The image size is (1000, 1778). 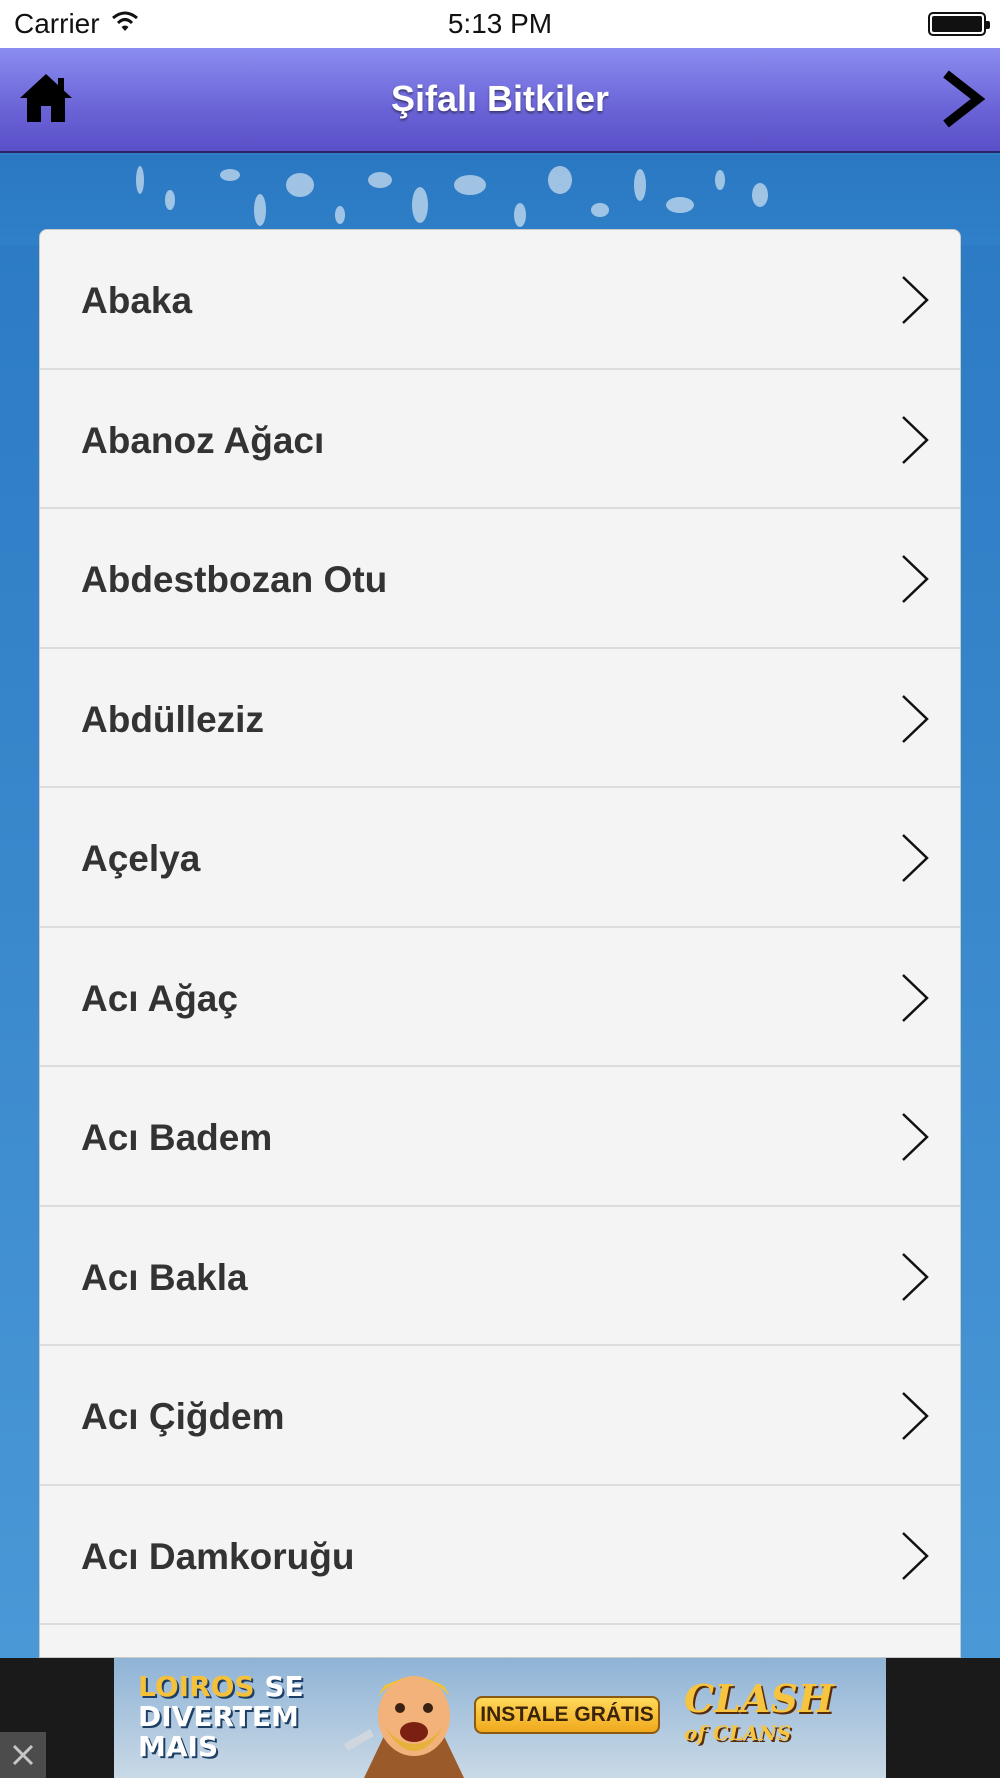 What do you see at coordinates (500, 1276) in the screenshot?
I see `list-item: Acı Bakla` at bounding box center [500, 1276].